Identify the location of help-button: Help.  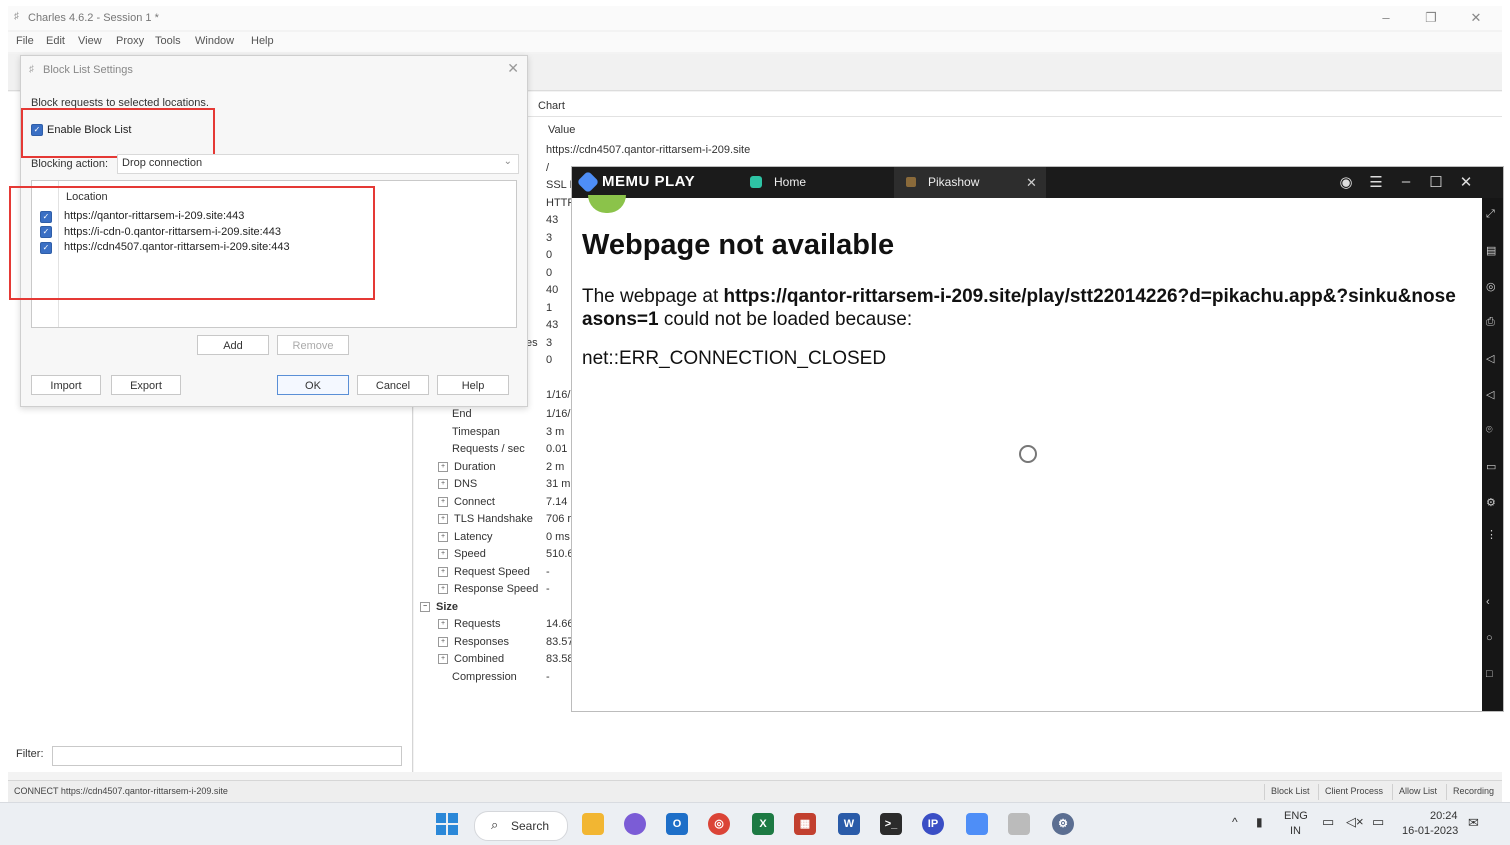
(473, 385).